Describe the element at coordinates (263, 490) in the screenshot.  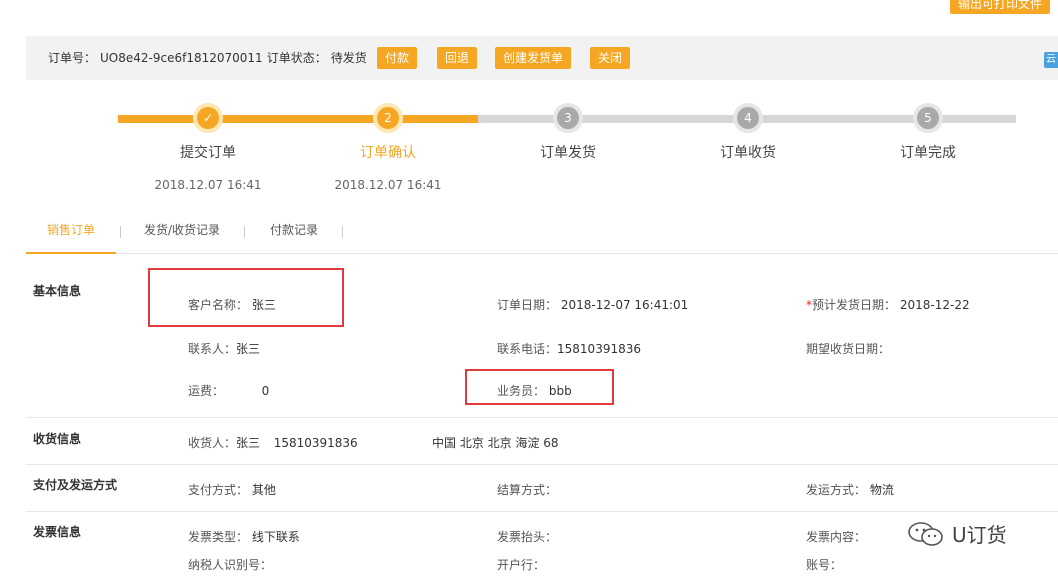
I see `pay-method-value: 其他` at that location.